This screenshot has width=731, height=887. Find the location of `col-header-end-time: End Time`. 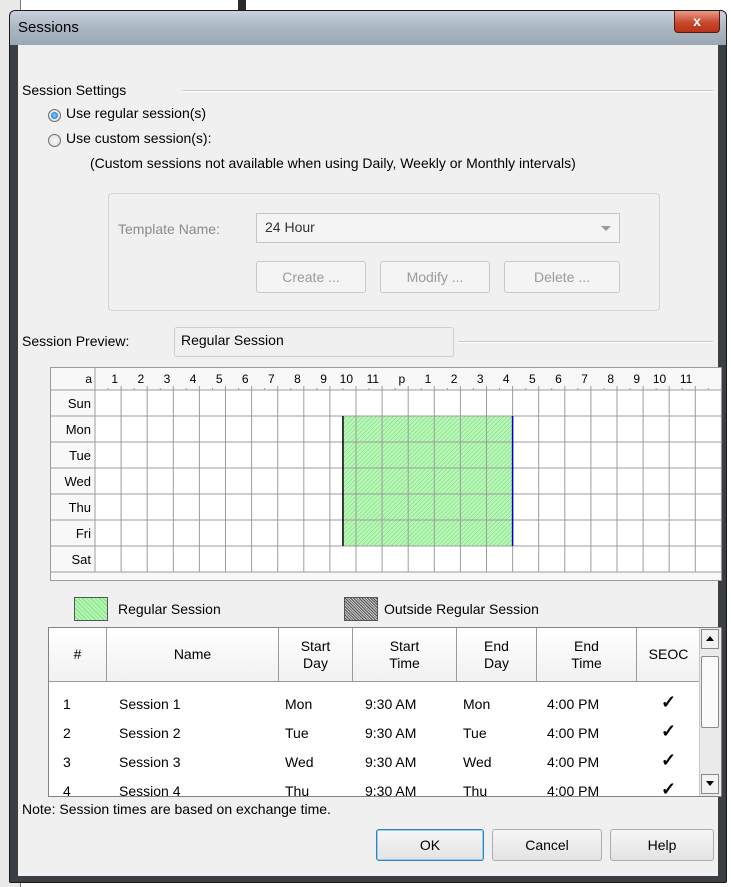

col-header-end-time: End Time is located at coordinates (587, 655).